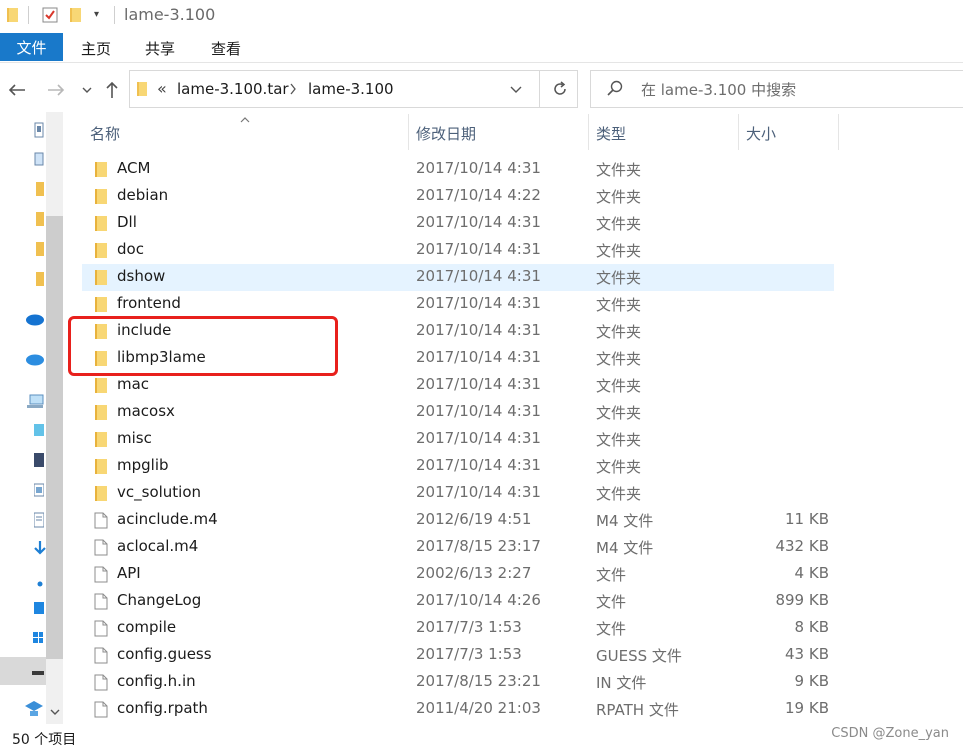 This screenshot has width=963, height=750. What do you see at coordinates (39, 610) in the screenshot?
I see `desktop-icon` at bounding box center [39, 610].